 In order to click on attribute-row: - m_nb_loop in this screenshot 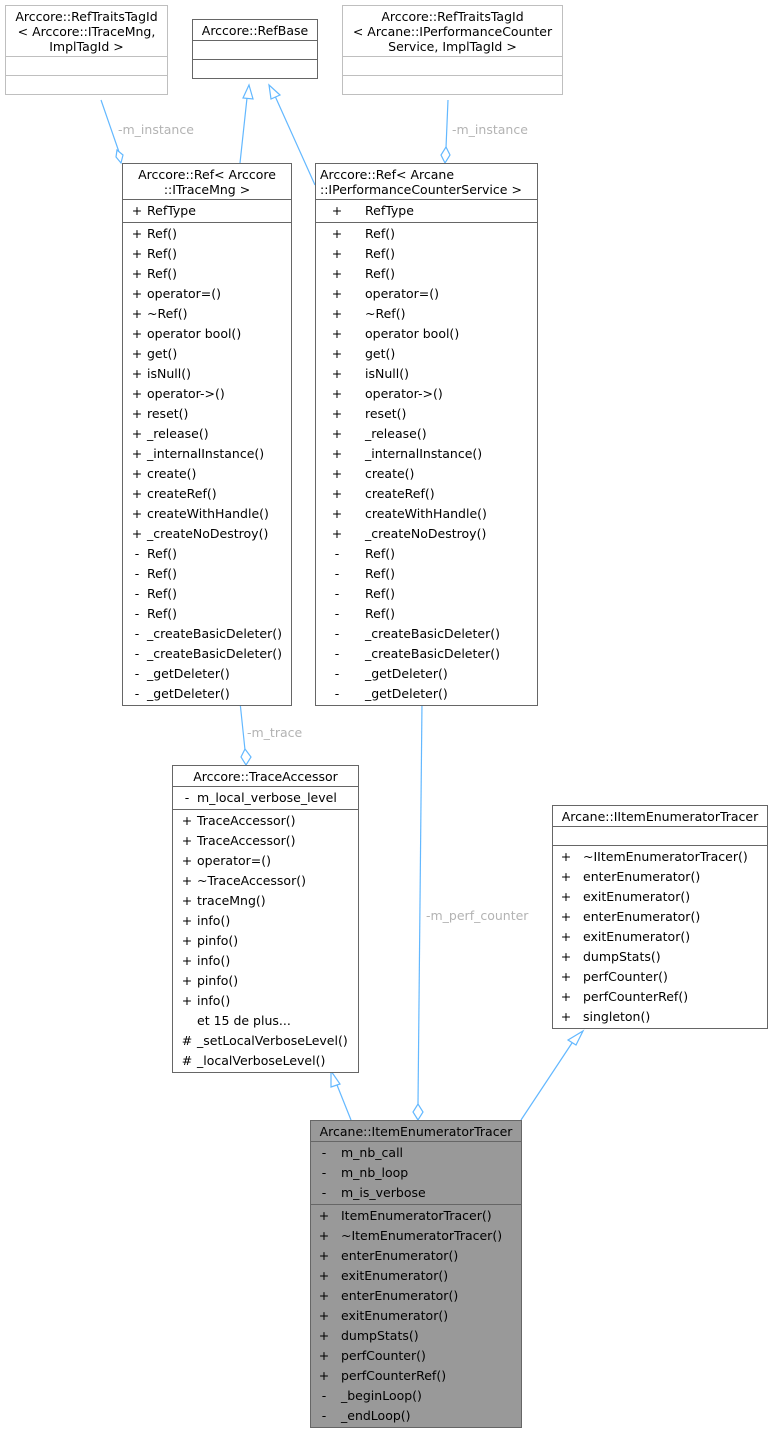, I will do `click(416, 1173)`.